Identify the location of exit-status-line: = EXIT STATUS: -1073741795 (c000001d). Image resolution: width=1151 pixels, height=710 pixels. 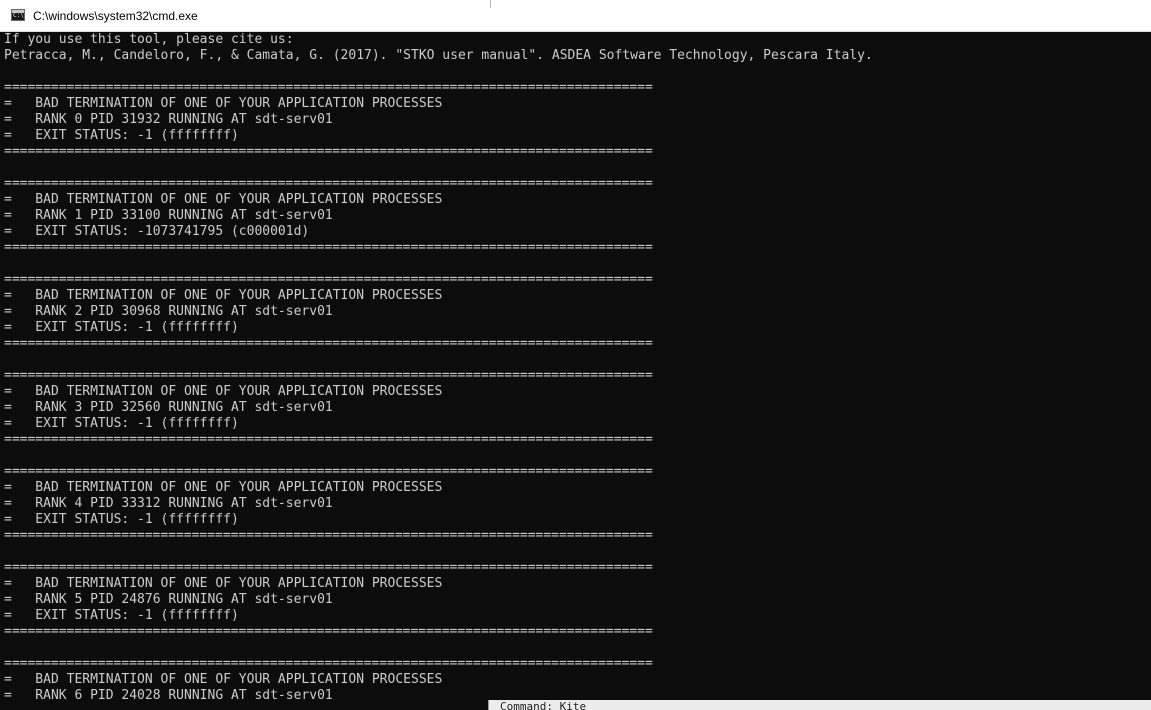
(157, 231).